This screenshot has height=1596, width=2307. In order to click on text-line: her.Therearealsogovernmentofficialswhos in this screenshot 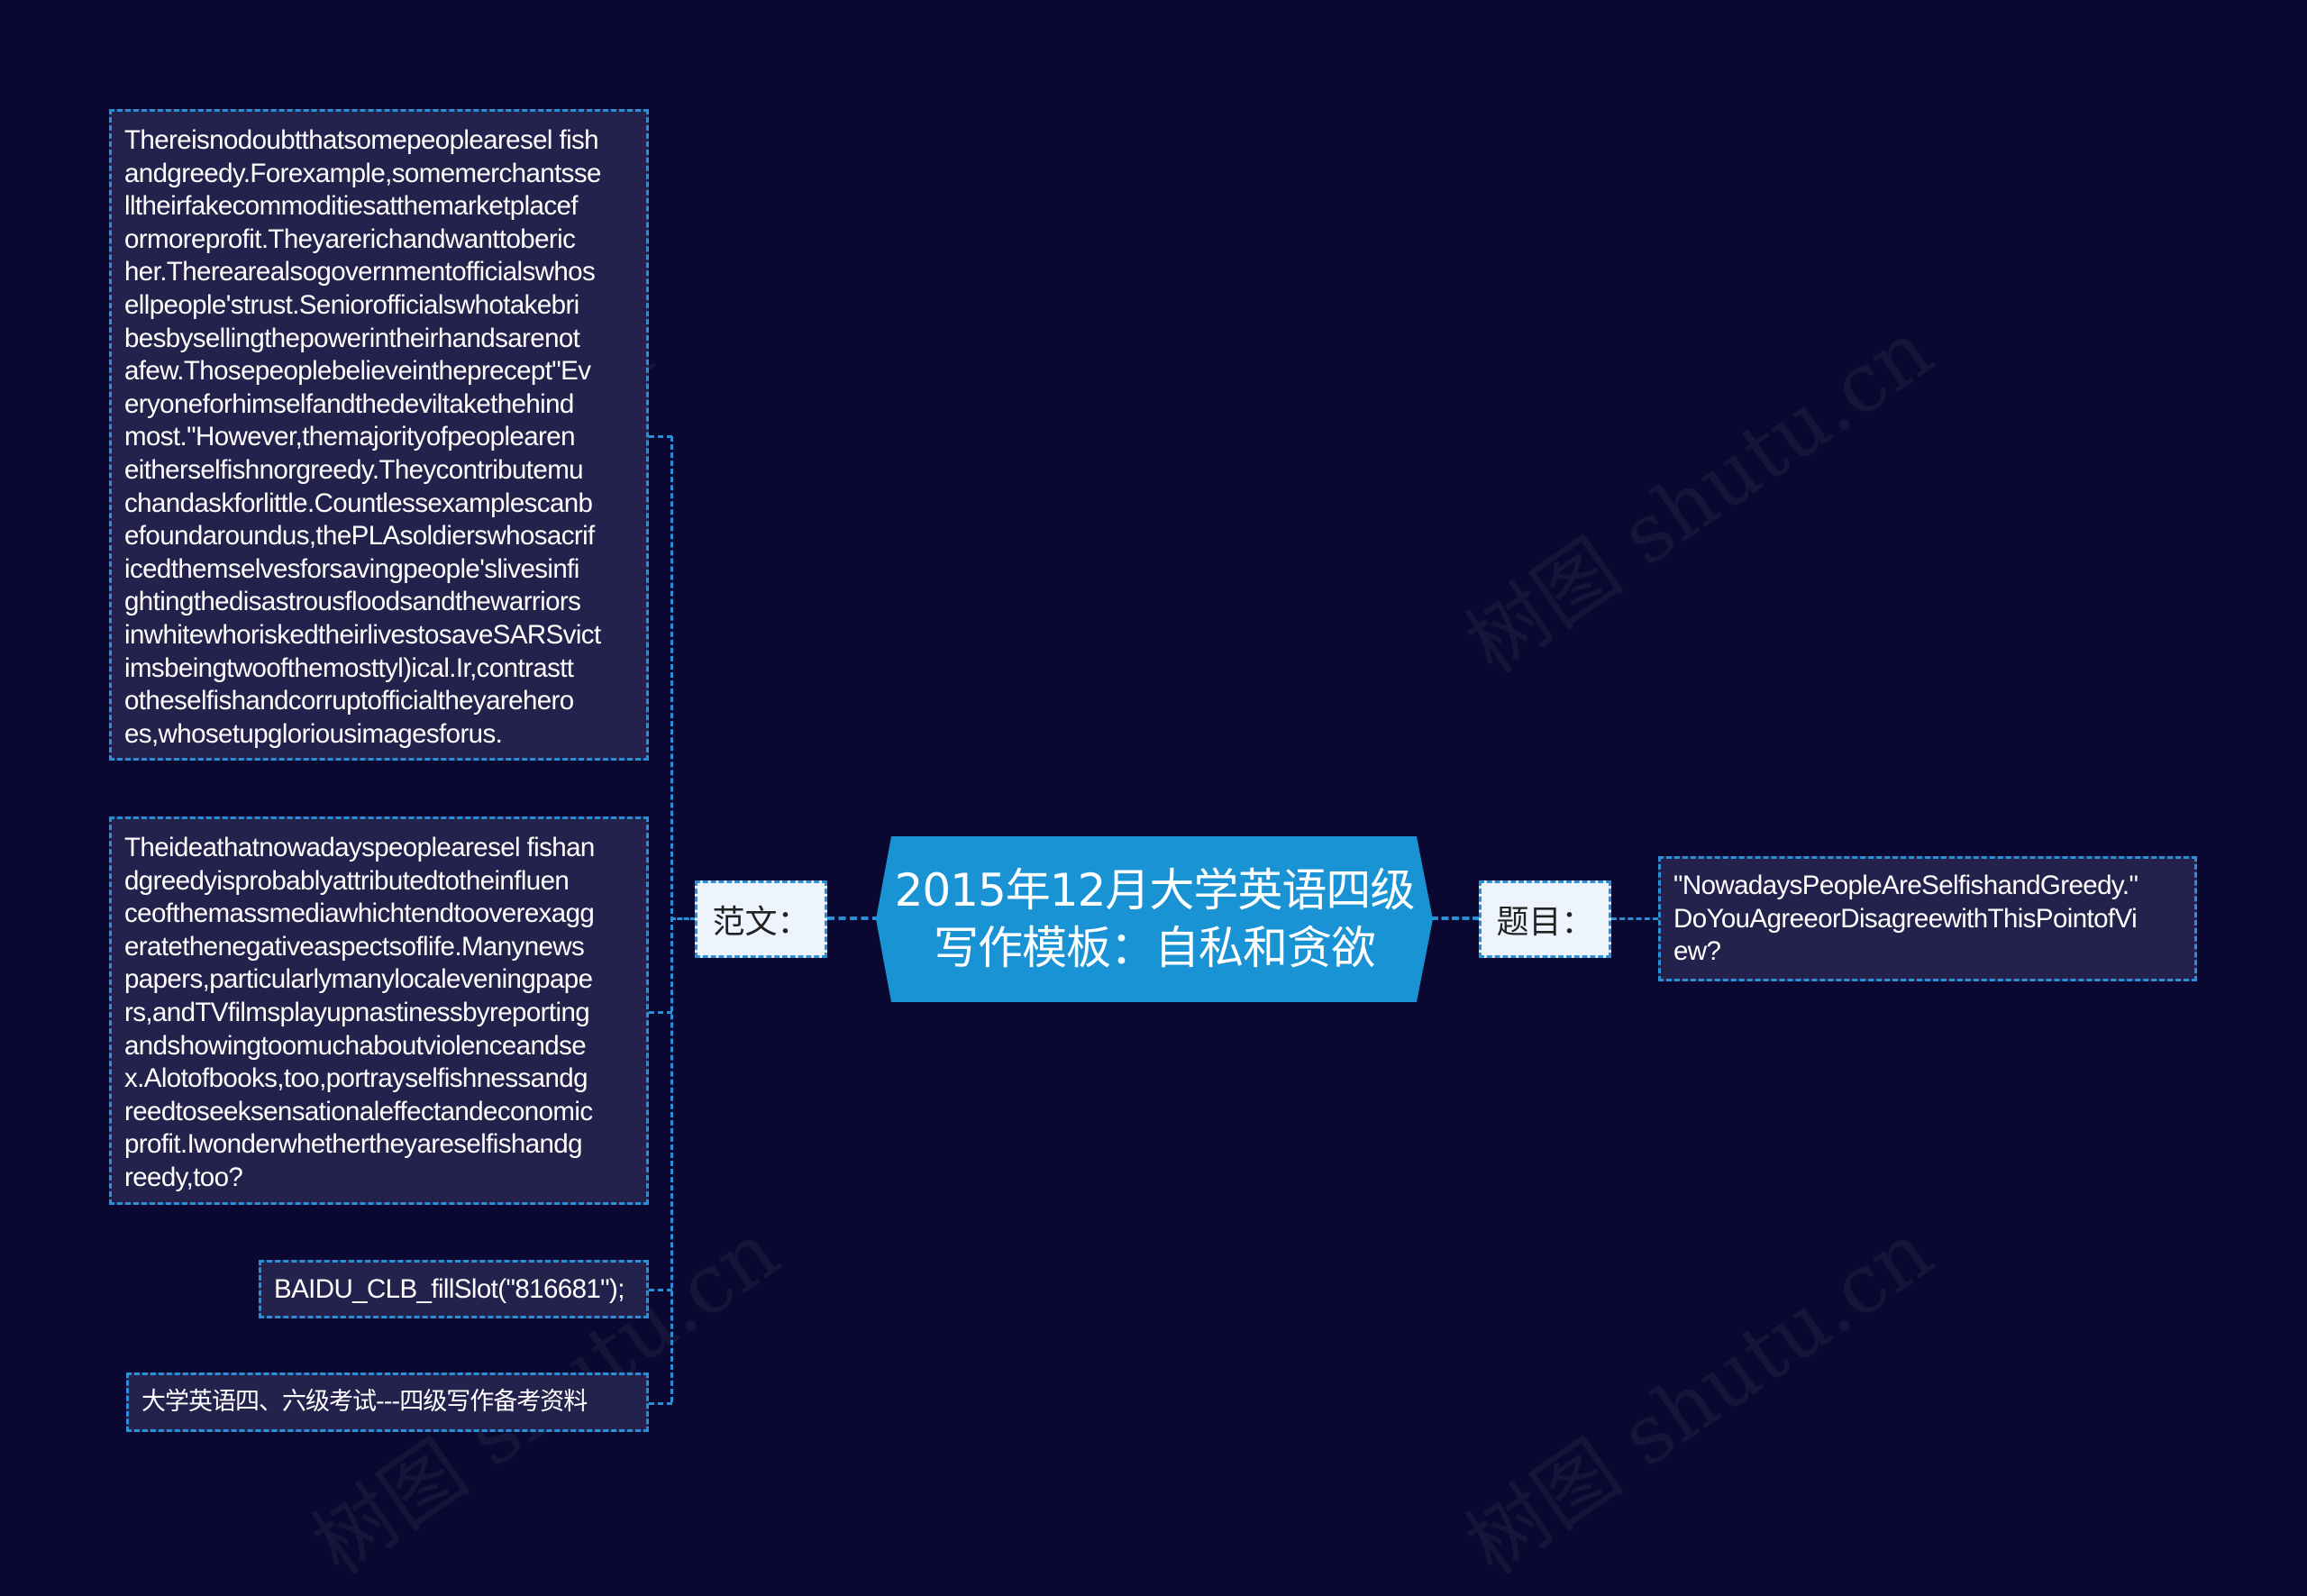, I will do `click(360, 272)`.